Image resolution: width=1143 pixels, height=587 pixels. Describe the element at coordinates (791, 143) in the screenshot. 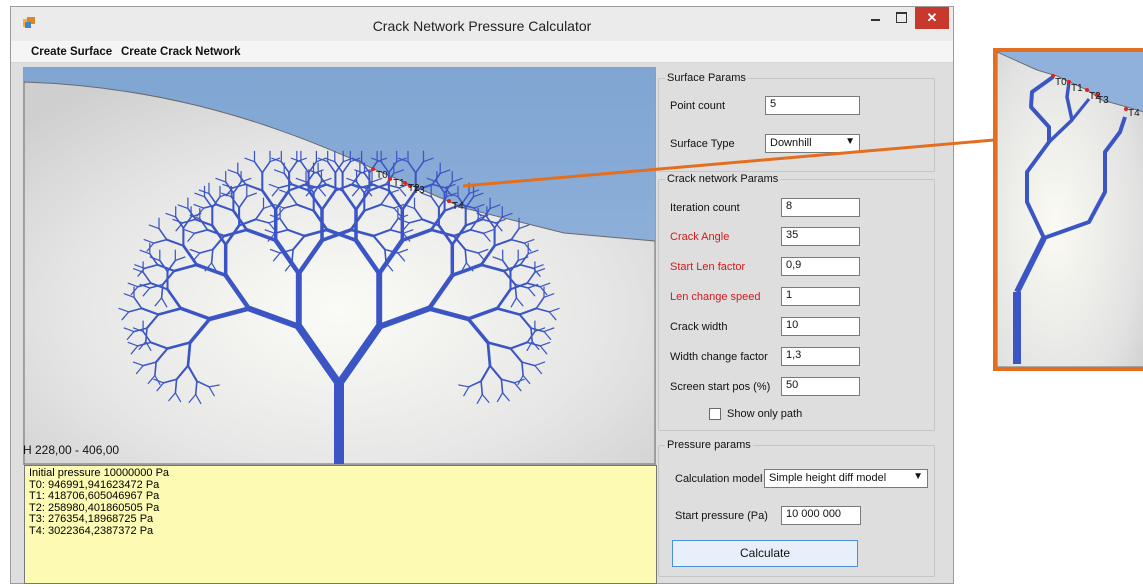

I see `surface-type-value: Downhill` at that location.